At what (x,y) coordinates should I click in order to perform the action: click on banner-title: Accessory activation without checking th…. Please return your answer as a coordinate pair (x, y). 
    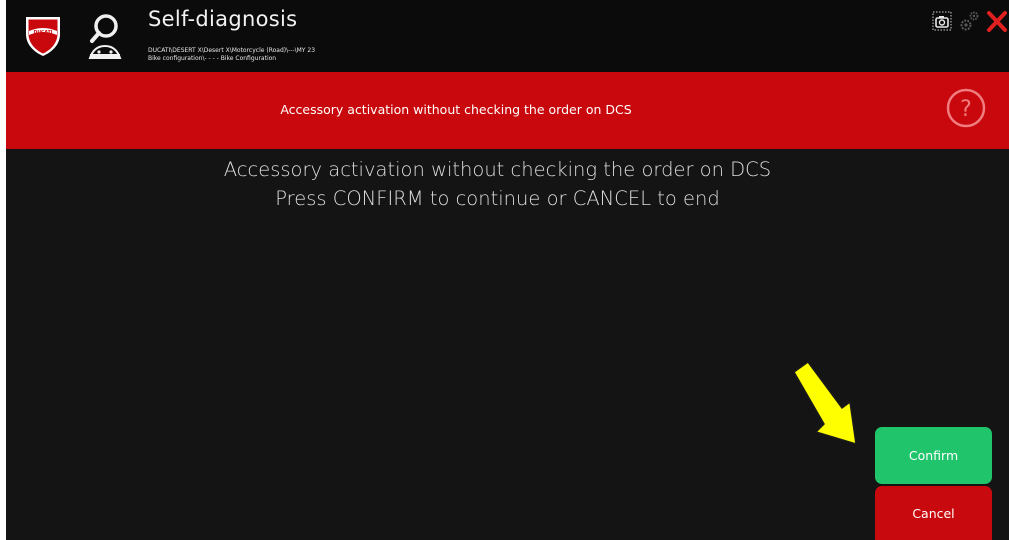
    Looking at the image, I should click on (456, 109).